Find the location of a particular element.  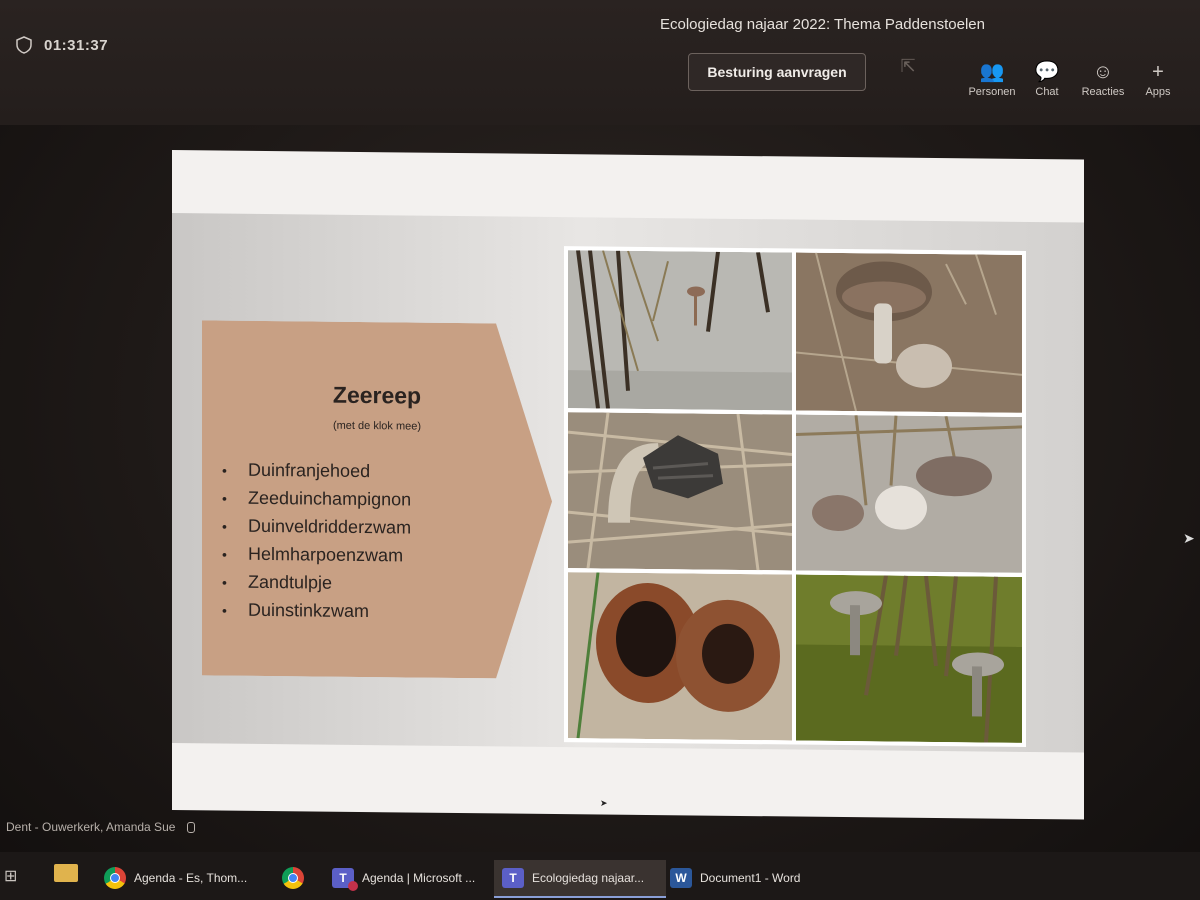

list-item: Duinveldridderzwam is located at coordinates (316, 527).